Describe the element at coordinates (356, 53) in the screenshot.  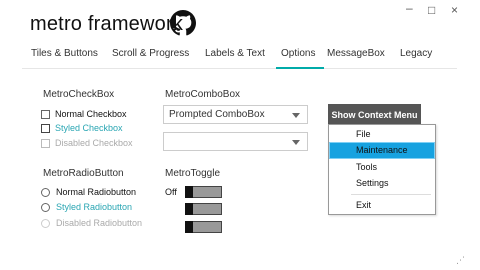
I see `tab-messagebox: MessageBox` at that location.